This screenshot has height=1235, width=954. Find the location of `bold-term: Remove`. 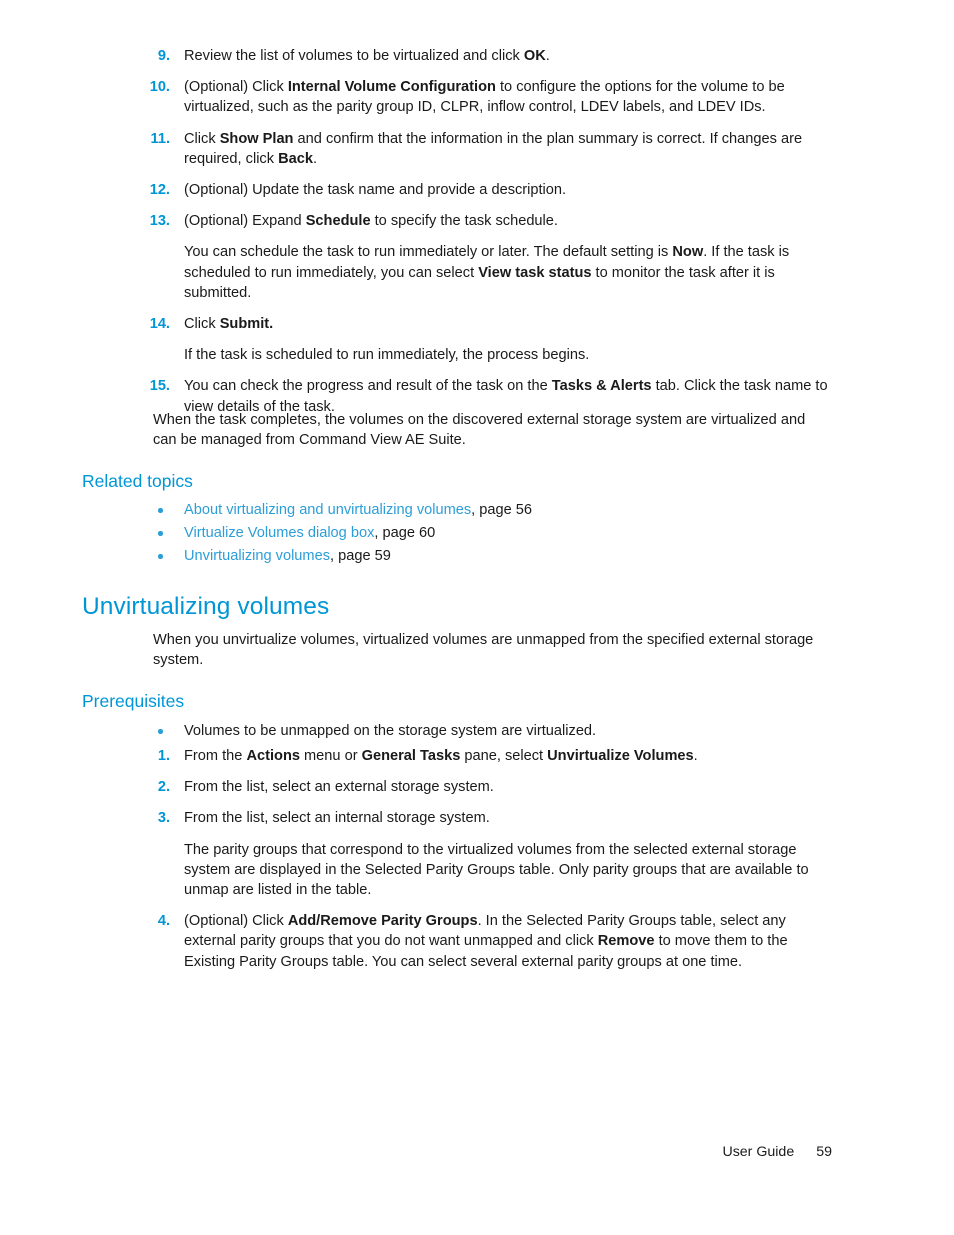

bold-term: Remove is located at coordinates (626, 941).